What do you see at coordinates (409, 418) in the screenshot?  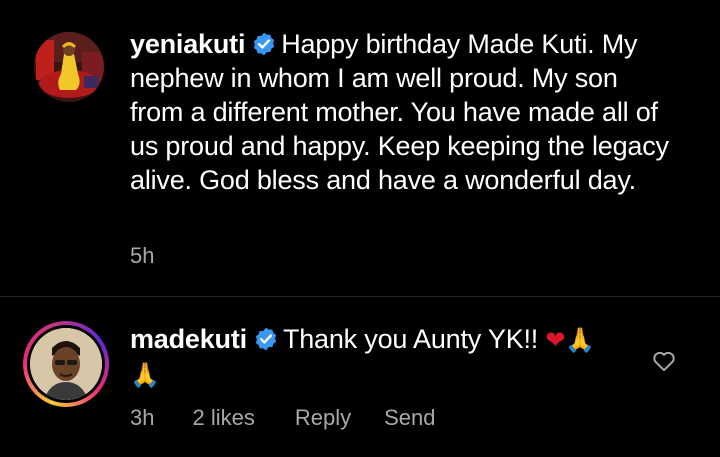 I see `send-button: Send` at bounding box center [409, 418].